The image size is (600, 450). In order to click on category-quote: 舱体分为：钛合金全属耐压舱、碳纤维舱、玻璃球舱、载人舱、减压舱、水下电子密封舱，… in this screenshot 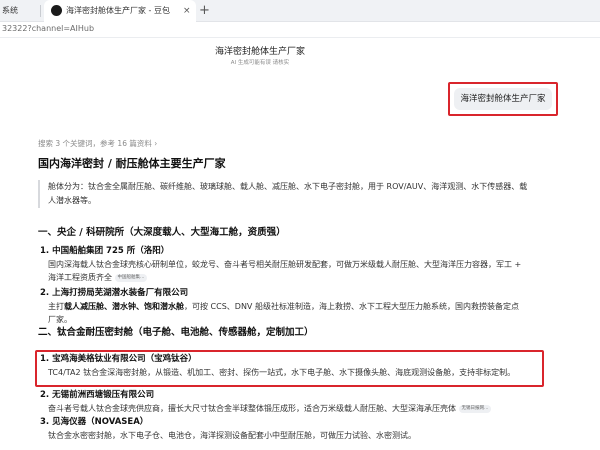, I will do `click(298, 194)`.